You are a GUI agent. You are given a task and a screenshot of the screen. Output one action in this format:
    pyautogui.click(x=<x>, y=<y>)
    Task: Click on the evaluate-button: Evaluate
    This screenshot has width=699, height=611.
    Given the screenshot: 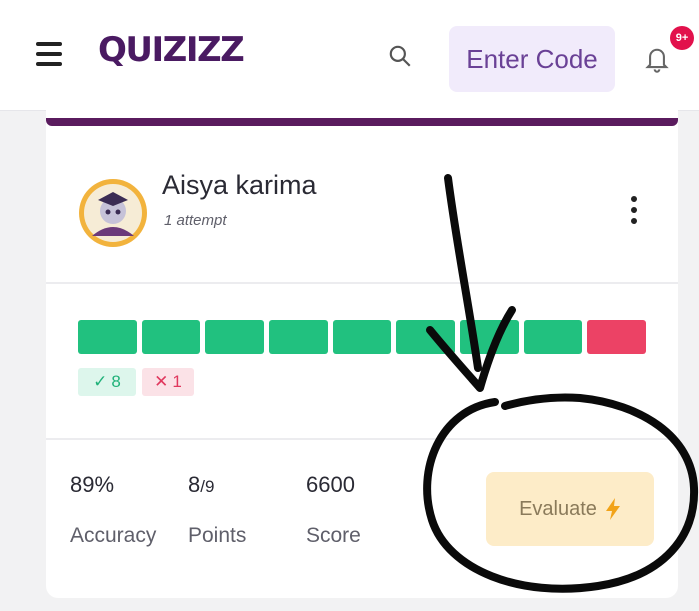 What is the action you would take?
    pyautogui.click(x=570, y=509)
    